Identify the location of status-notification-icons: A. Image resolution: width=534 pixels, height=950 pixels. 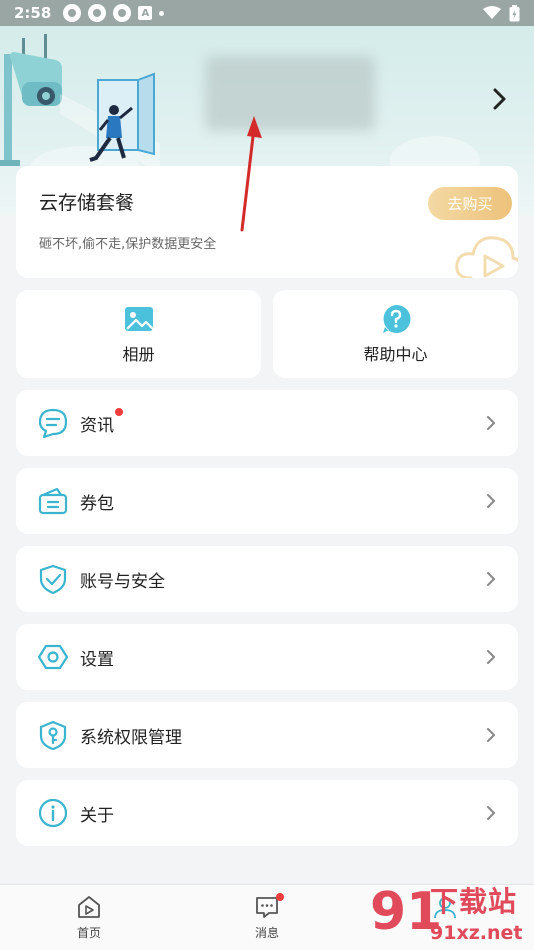
(114, 13).